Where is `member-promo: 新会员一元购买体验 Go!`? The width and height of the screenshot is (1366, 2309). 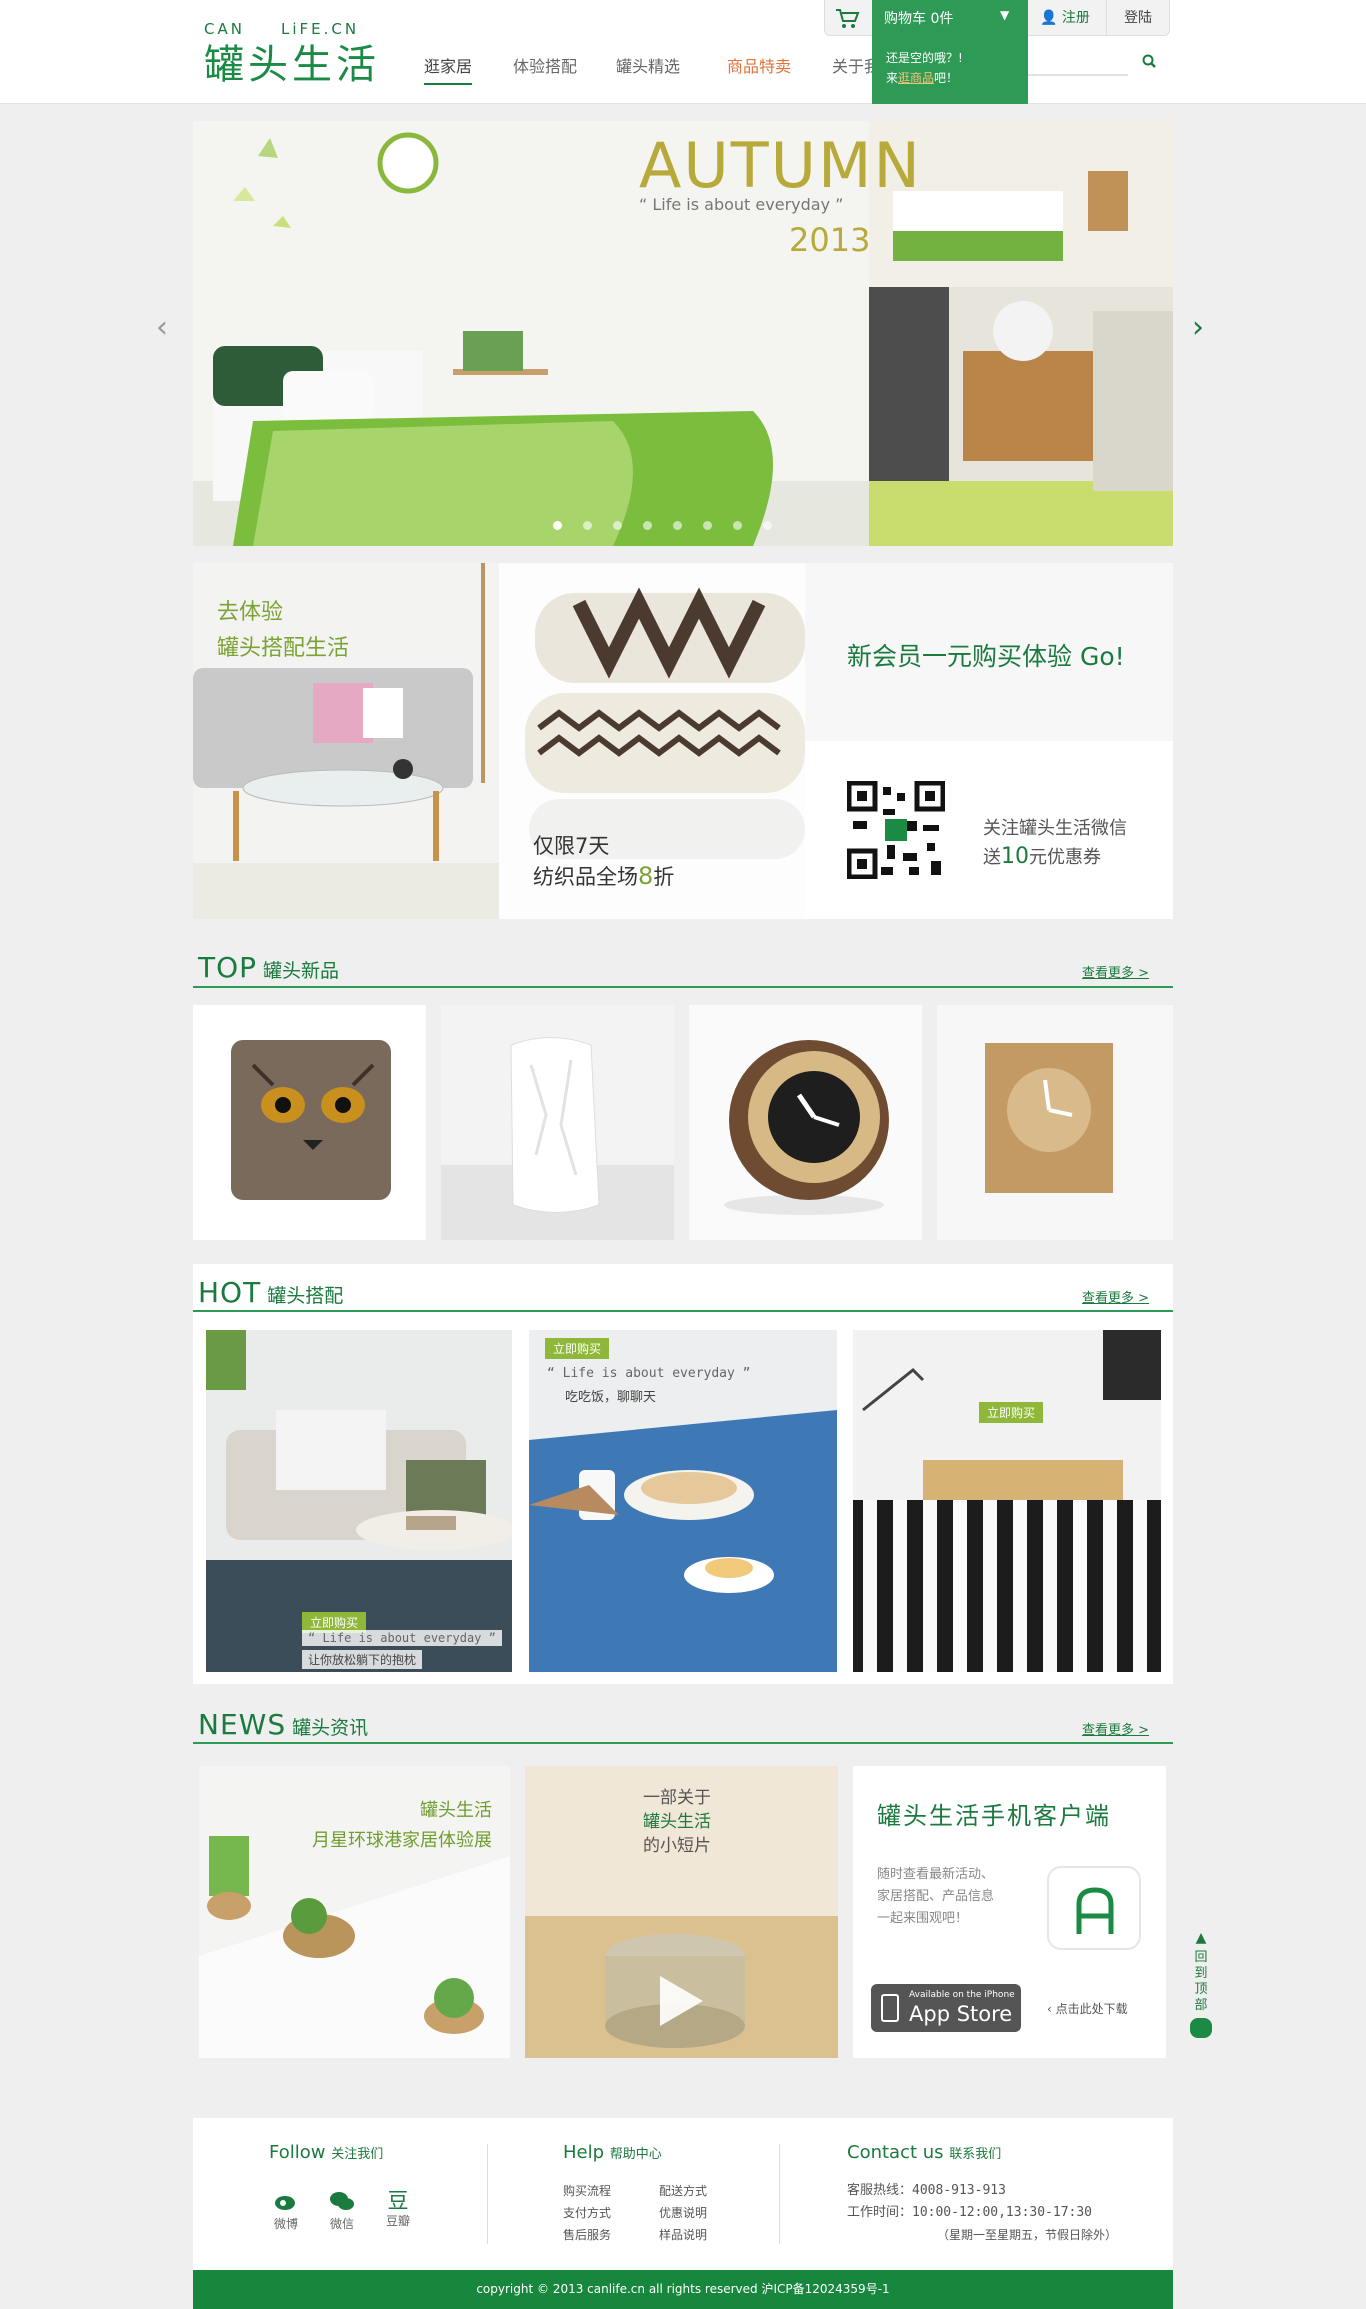
member-promo: 新会员一元购买体验 Go! is located at coordinates (989, 652).